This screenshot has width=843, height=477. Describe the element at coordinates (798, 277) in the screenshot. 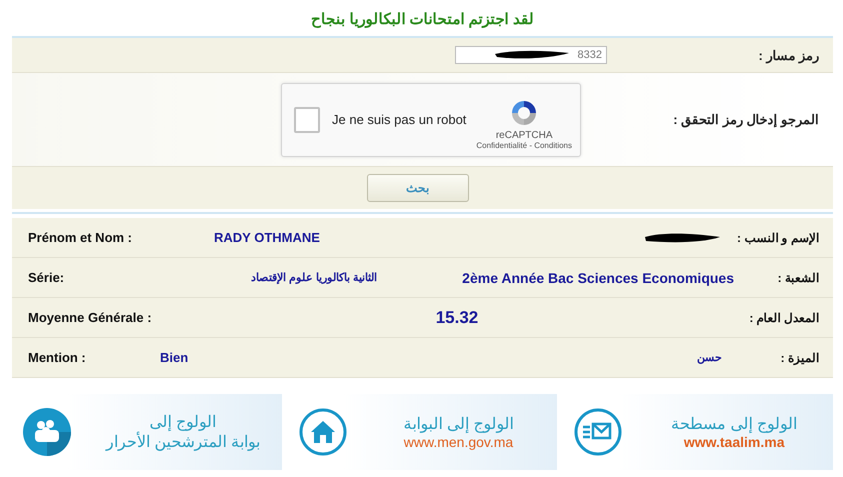

I see `field-label: الشعبة :` at that location.